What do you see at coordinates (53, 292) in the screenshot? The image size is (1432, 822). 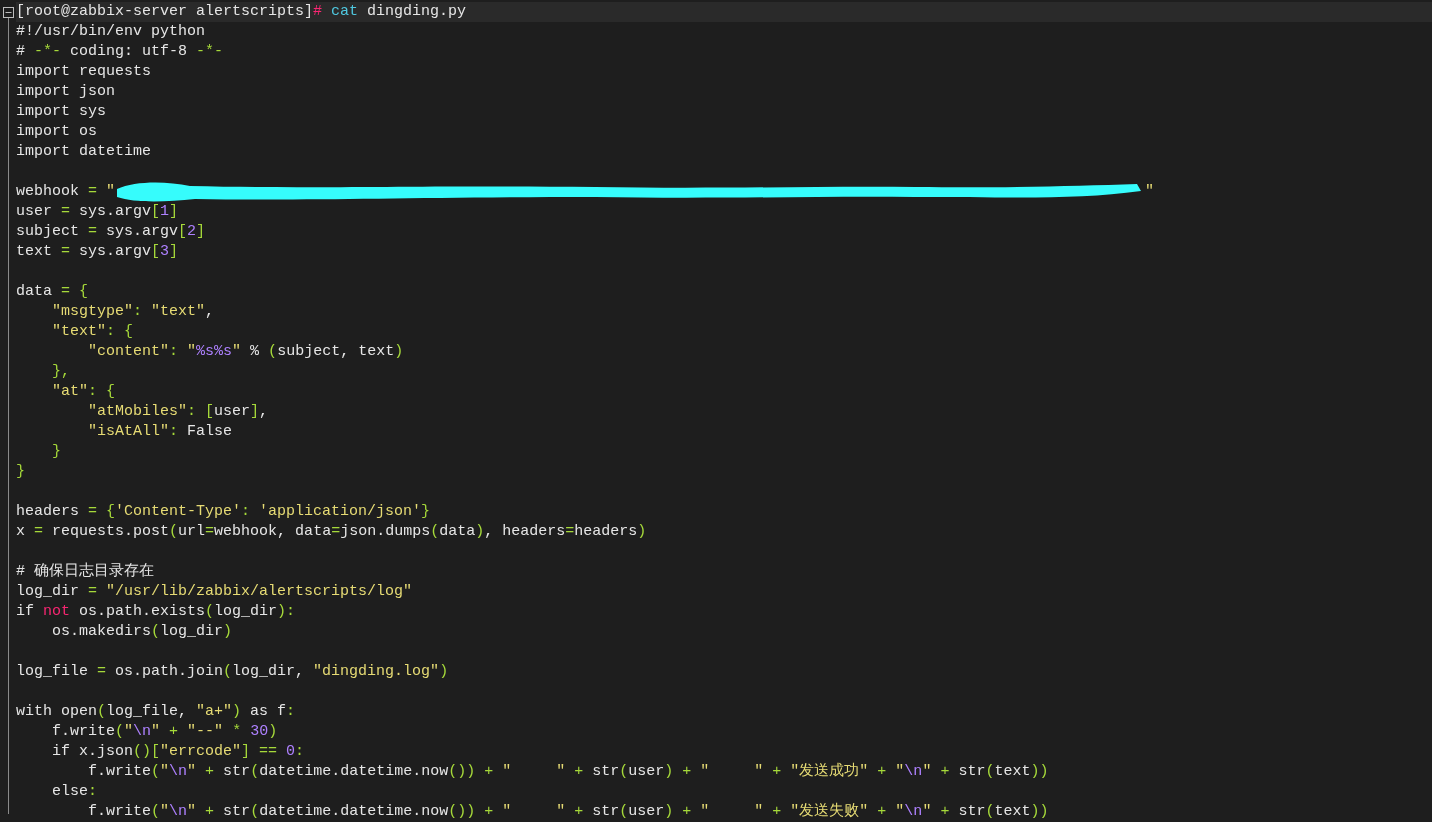 I see `code-line: data = {` at bounding box center [53, 292].